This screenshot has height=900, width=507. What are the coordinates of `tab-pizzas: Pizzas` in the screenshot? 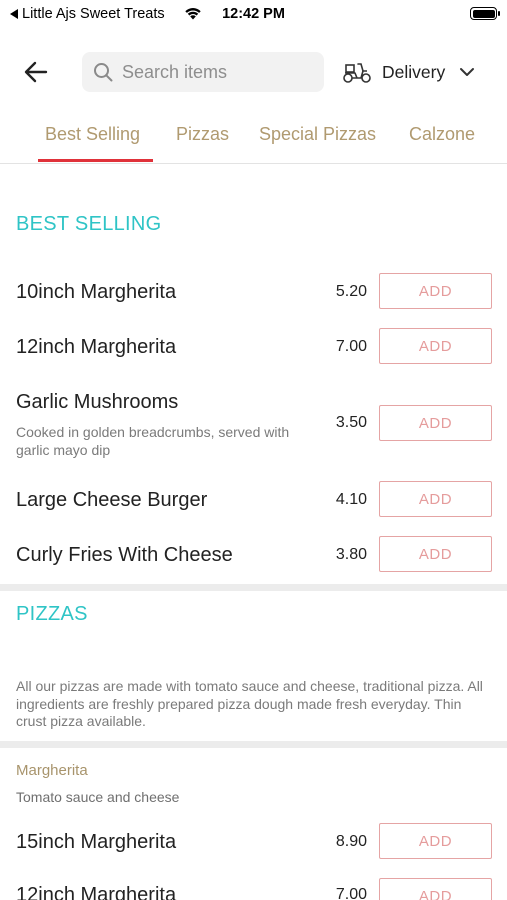 It's located at (202, 134).